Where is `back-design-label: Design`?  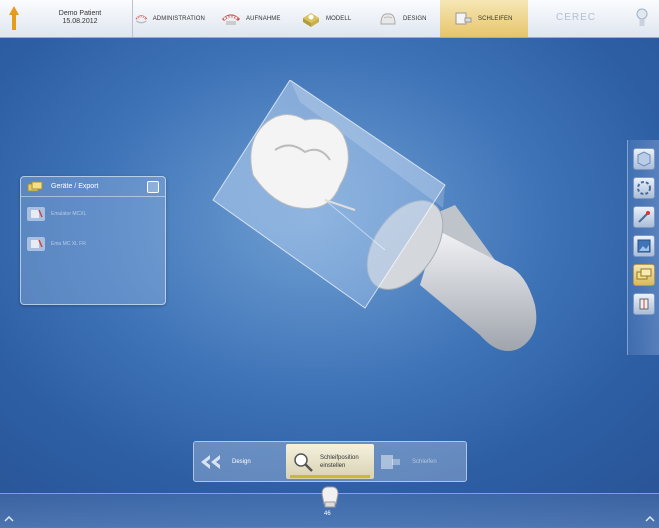 back-design-label: Design is located at coordinates (241, 461).